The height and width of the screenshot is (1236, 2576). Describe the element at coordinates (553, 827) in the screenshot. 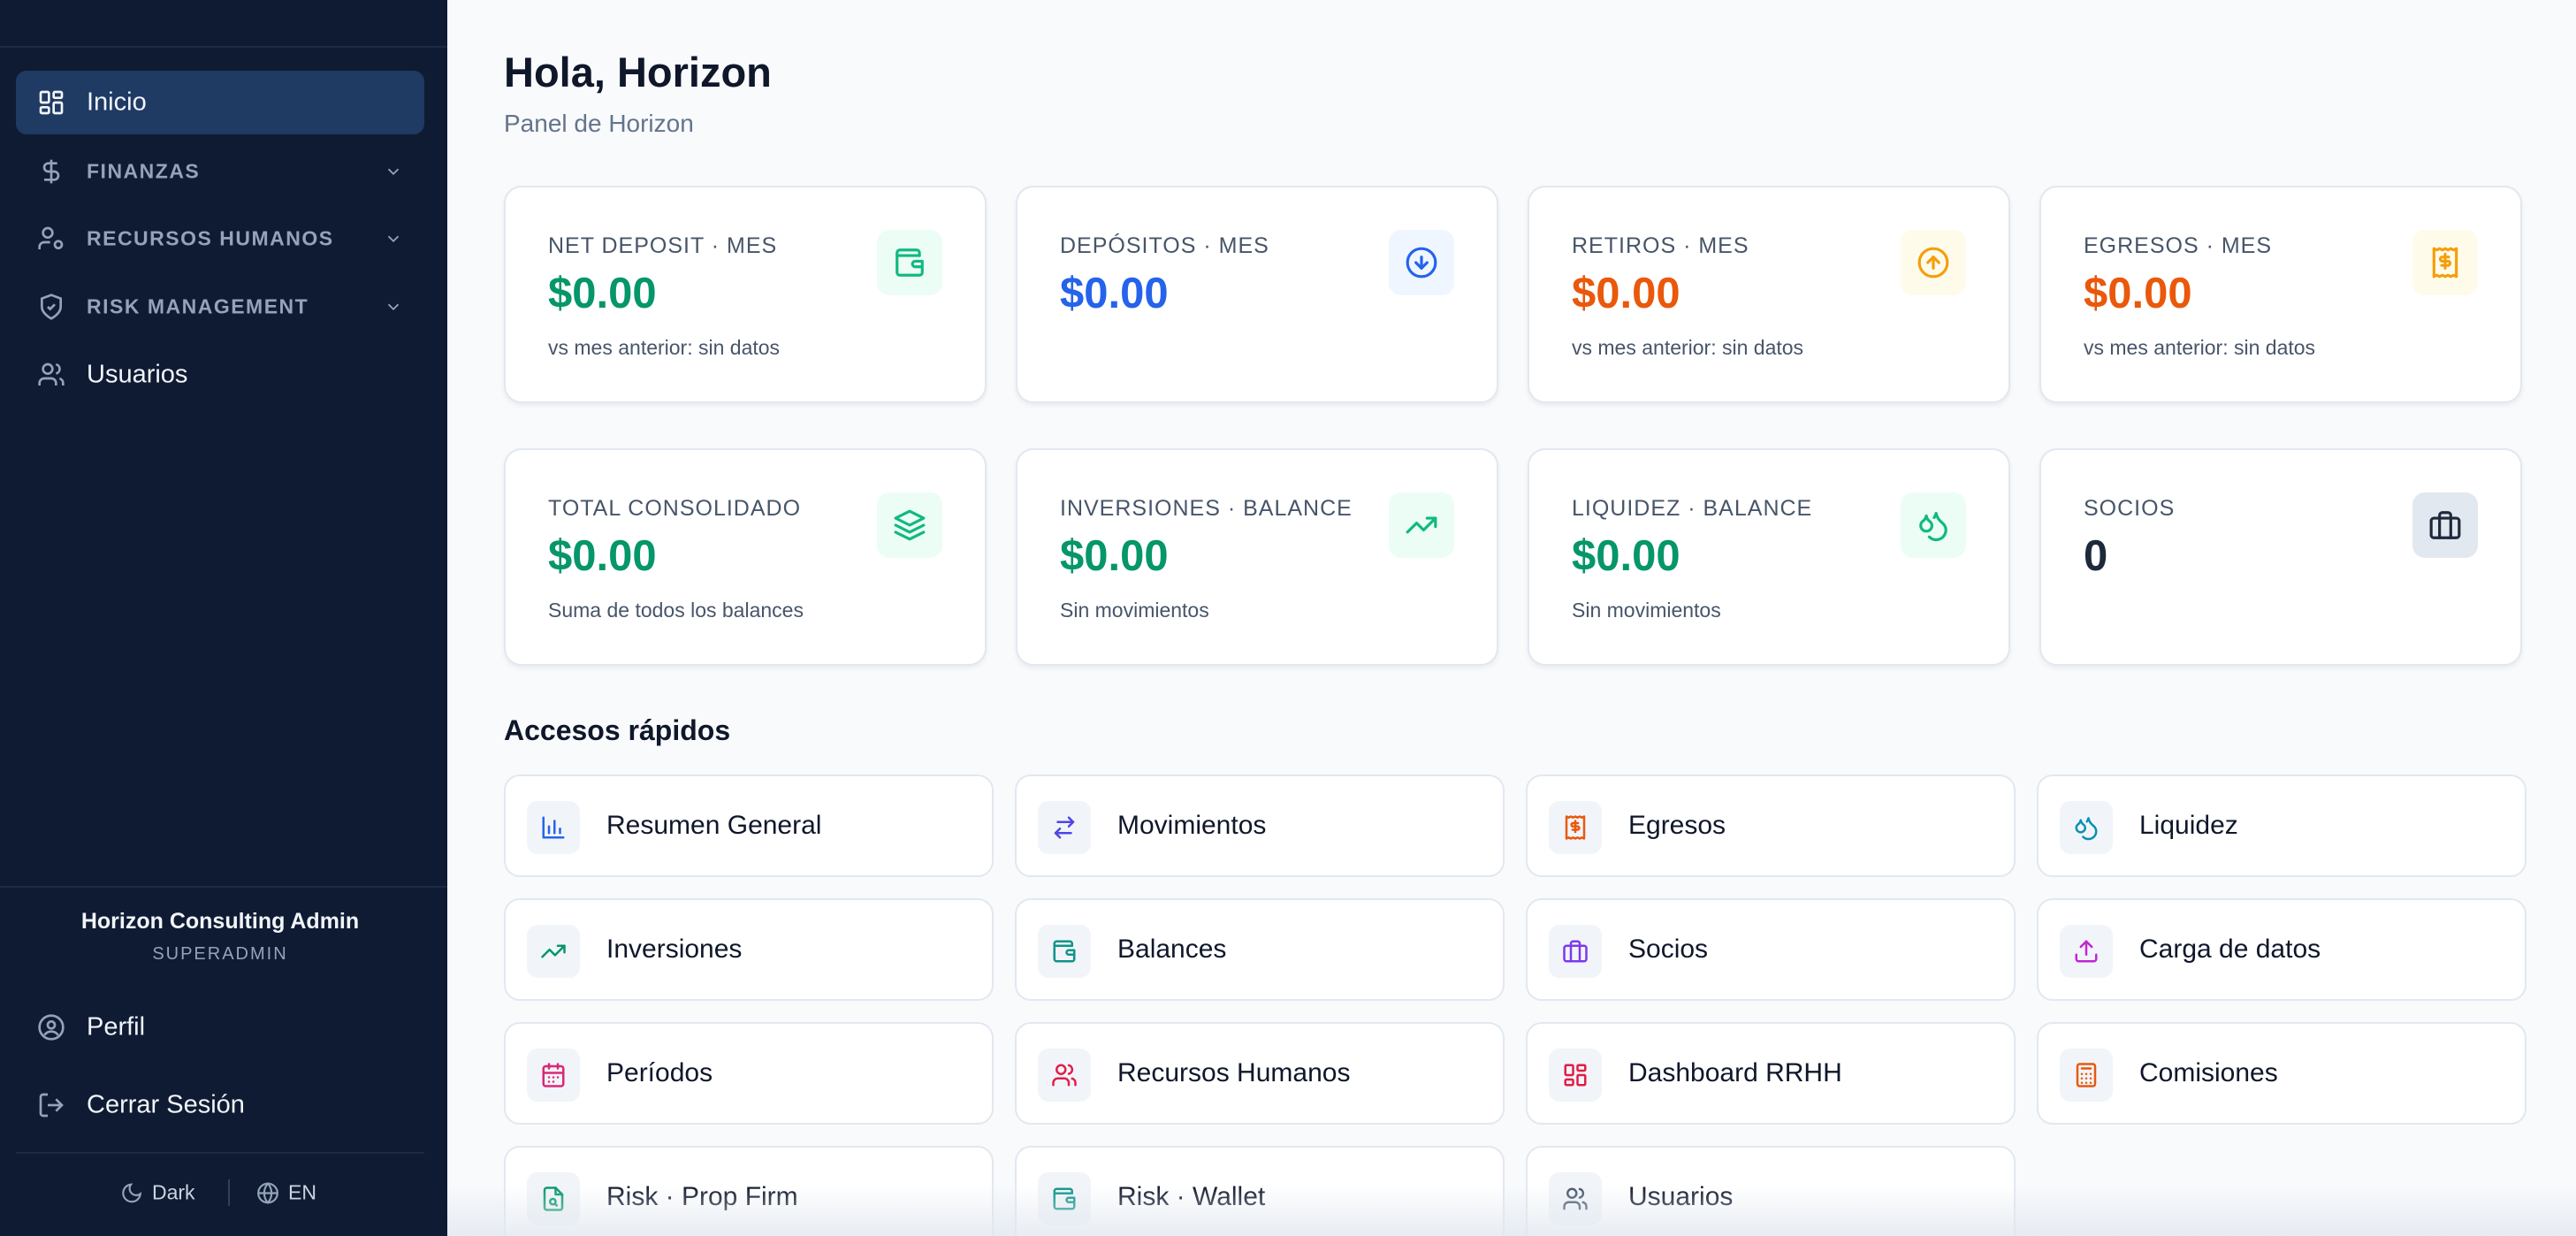

I see `bar-chart-icon` at that location.